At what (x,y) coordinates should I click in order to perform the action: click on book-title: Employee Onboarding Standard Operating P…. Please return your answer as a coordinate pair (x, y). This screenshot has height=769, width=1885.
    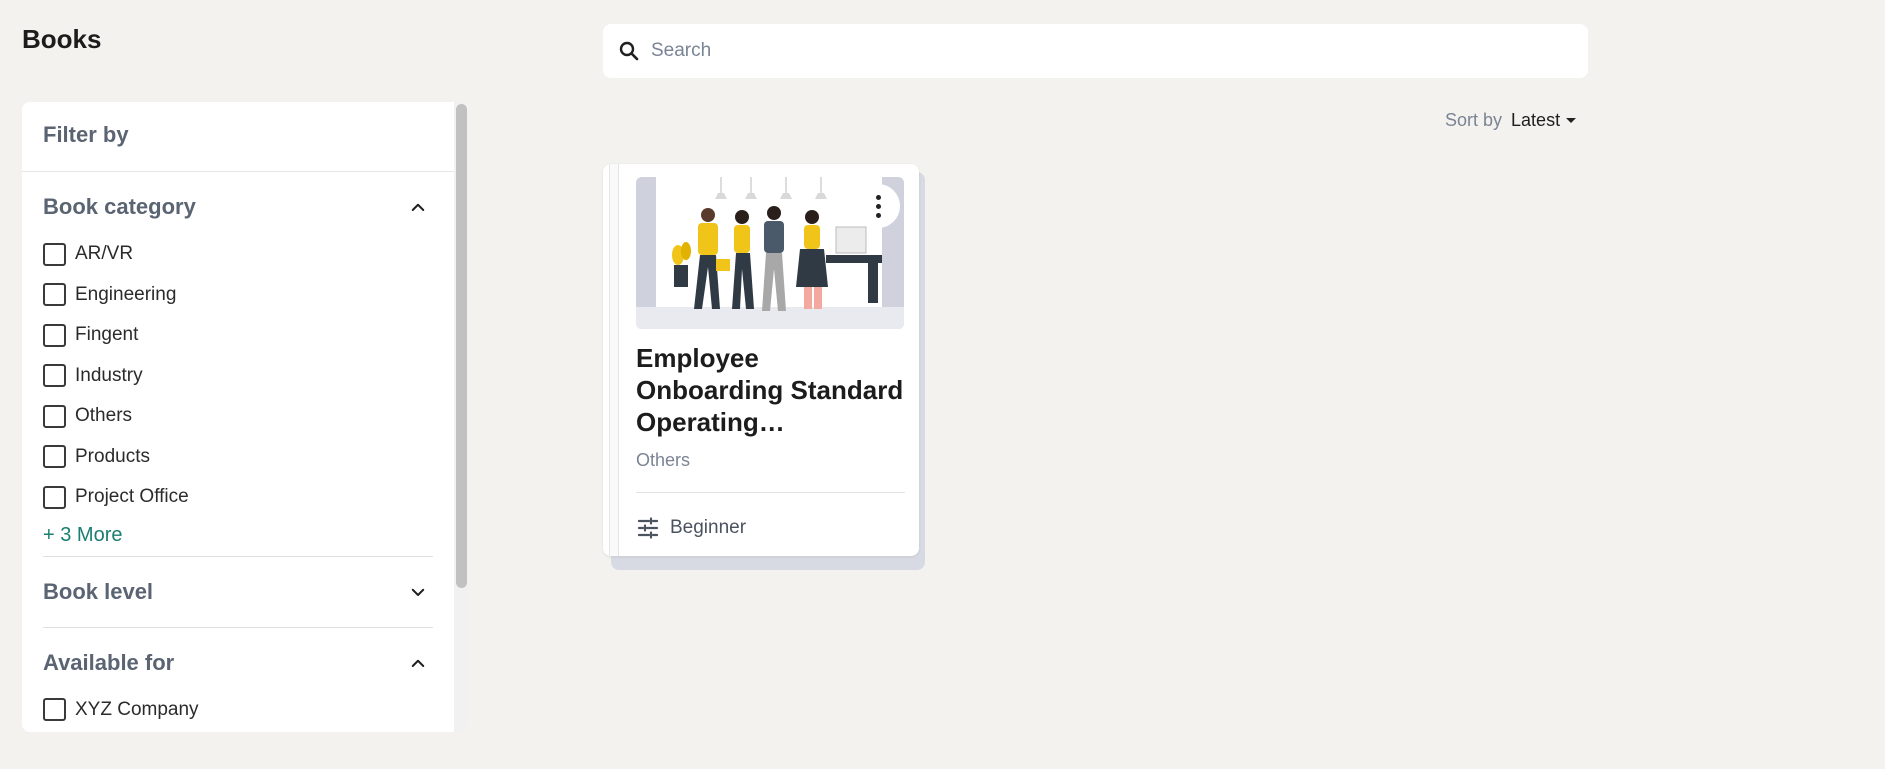
    Looking at the image, I should click on (772, 390).